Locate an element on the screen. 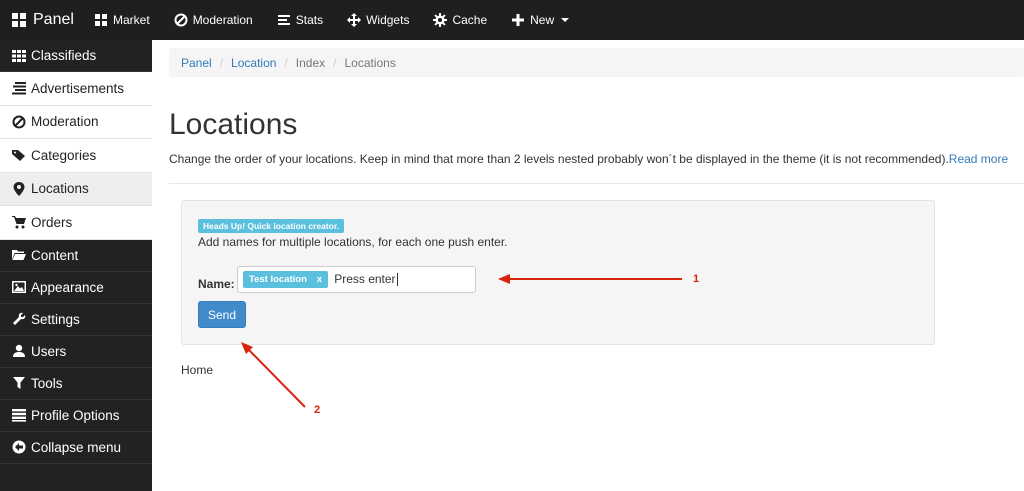 This screenshot has width=1024, height=491. sidebar-item-appearance: Appearance is located at coordinates (76, 287).